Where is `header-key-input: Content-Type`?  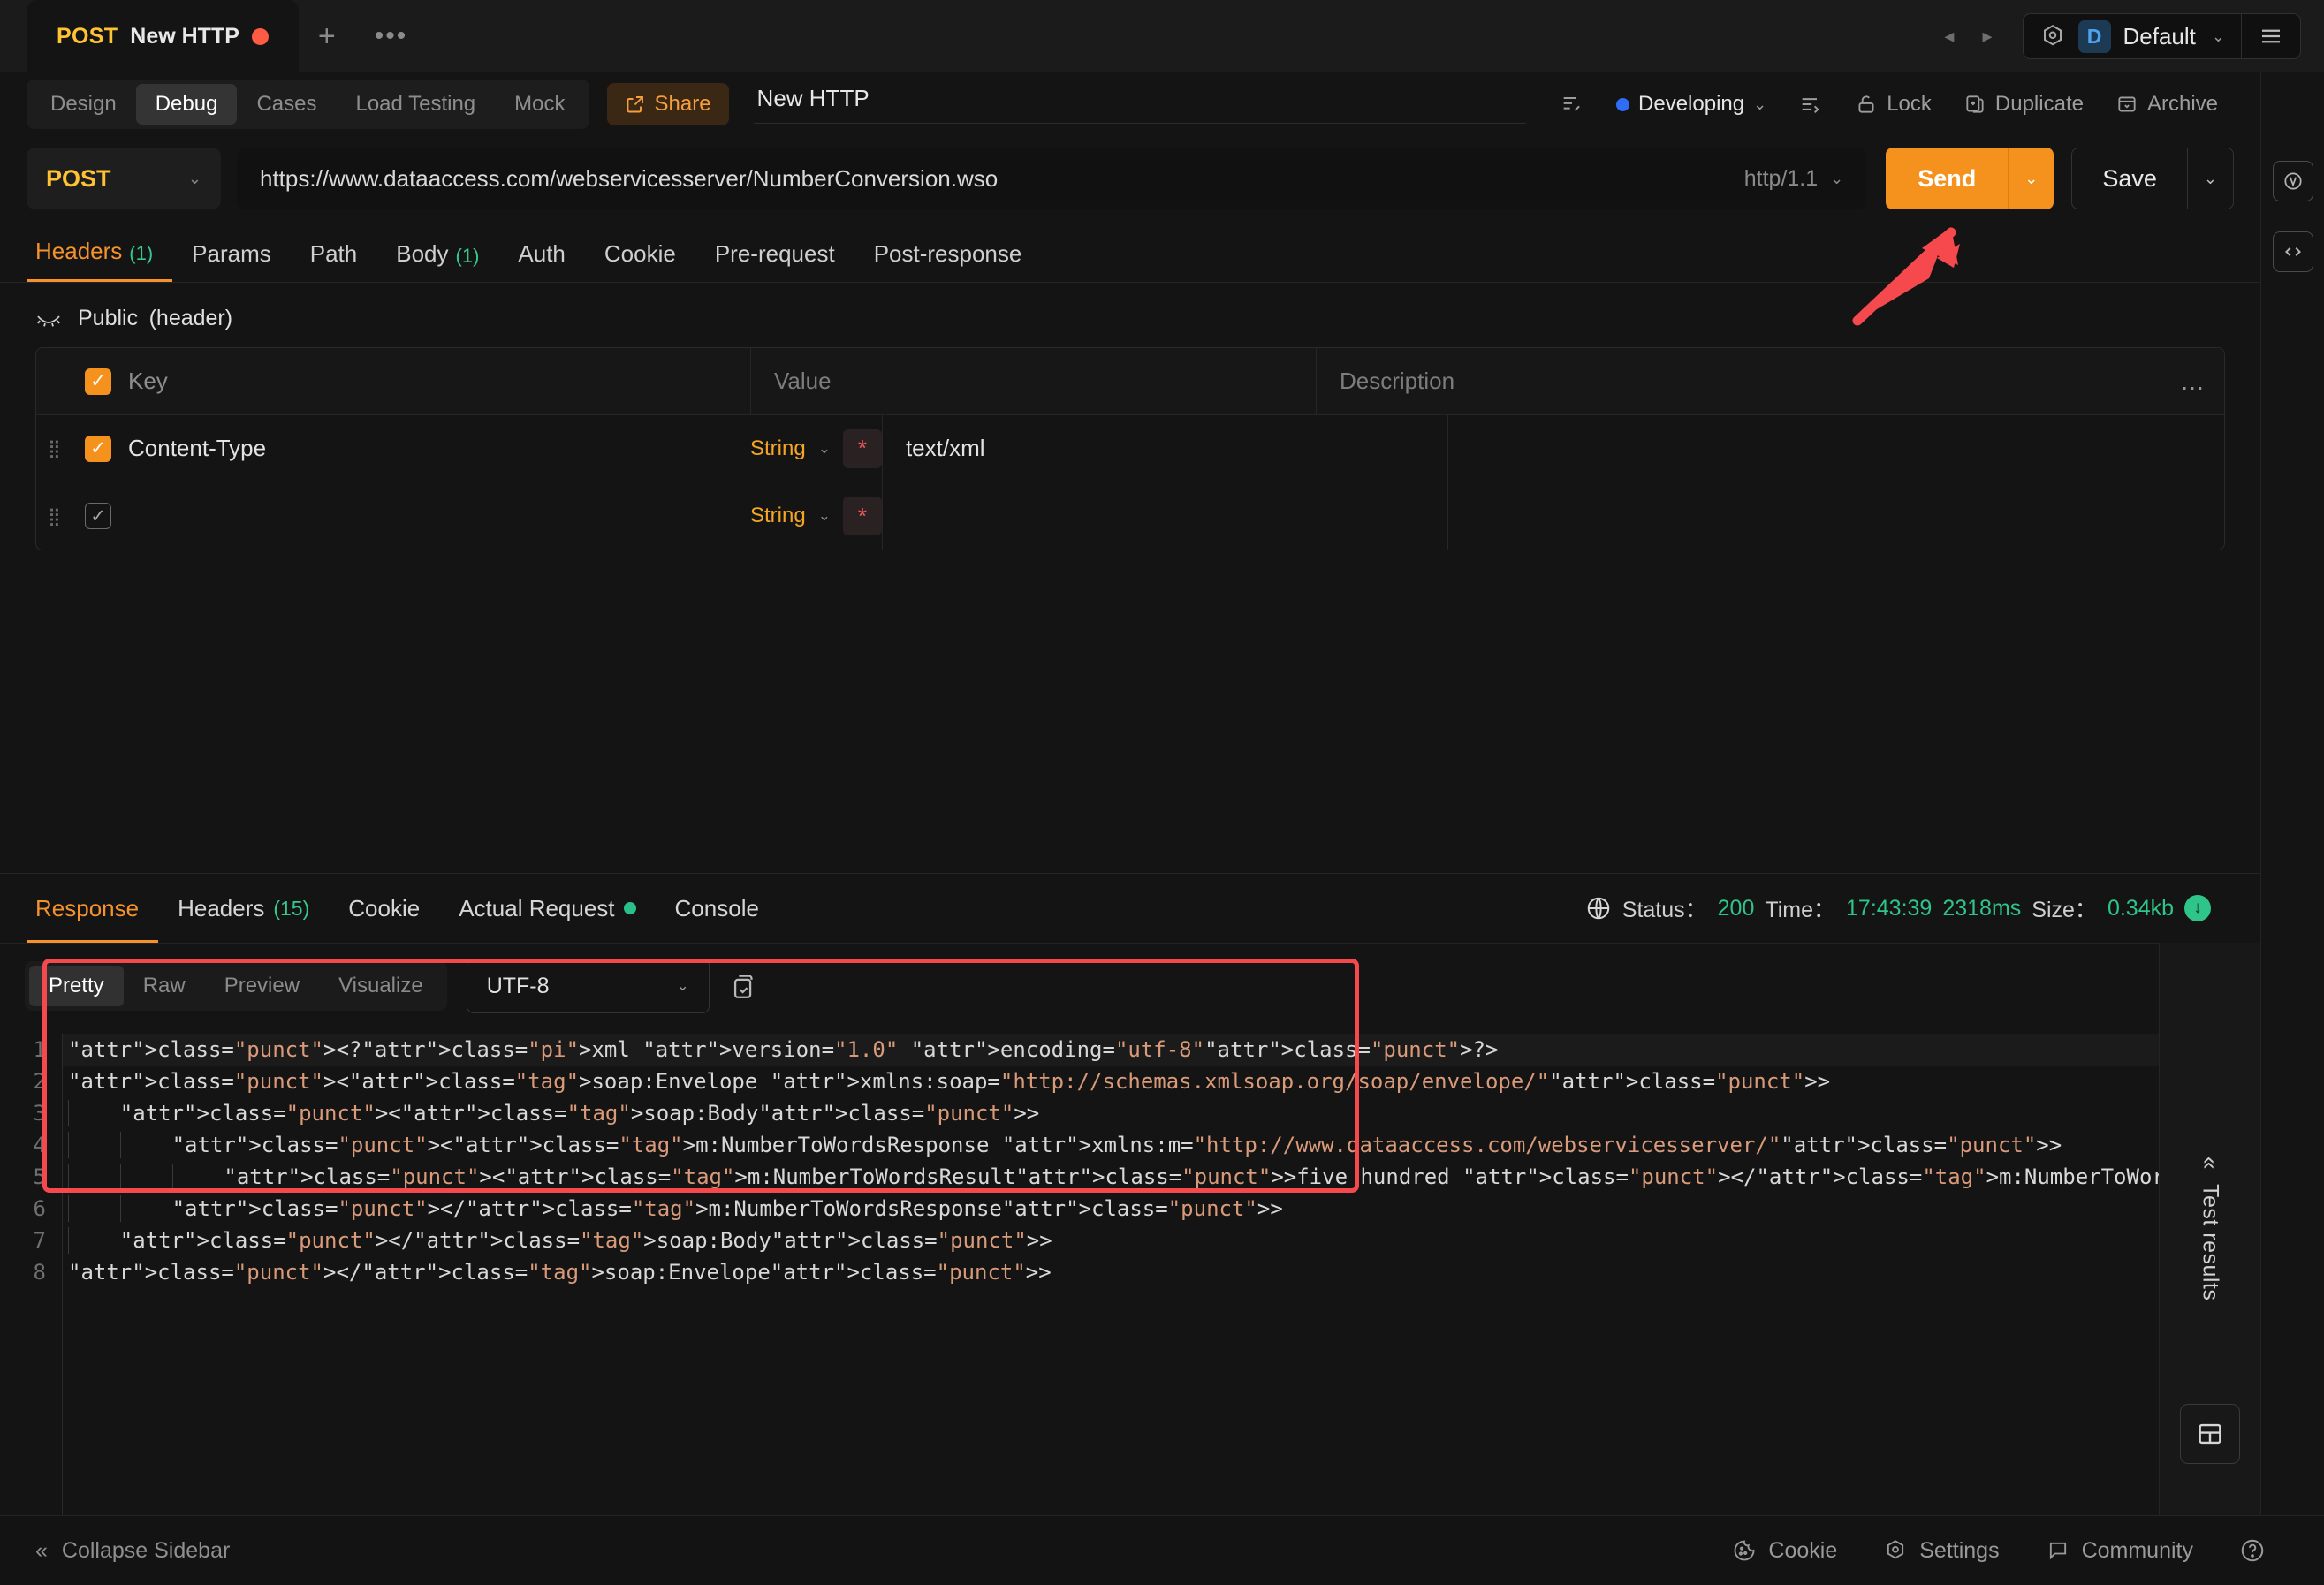
header-key-input: Content-Type is located at coordinates (436, 448).